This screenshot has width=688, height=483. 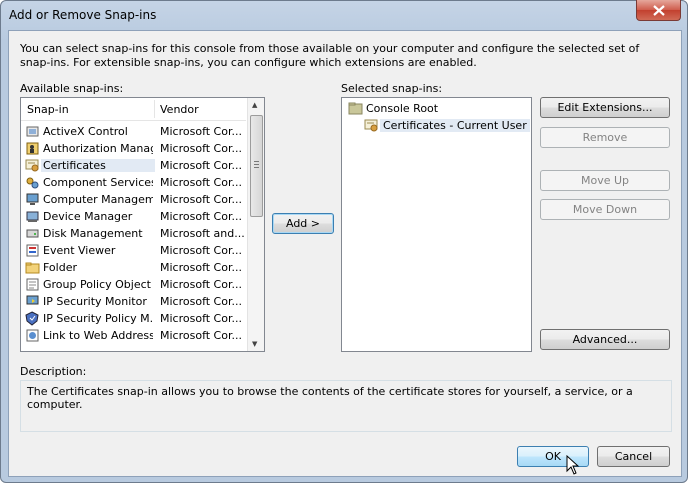 What do you see at coordinates (32, 284) in the screenshot?
I see `group-policy-icon` at bounding box center [32, 284].